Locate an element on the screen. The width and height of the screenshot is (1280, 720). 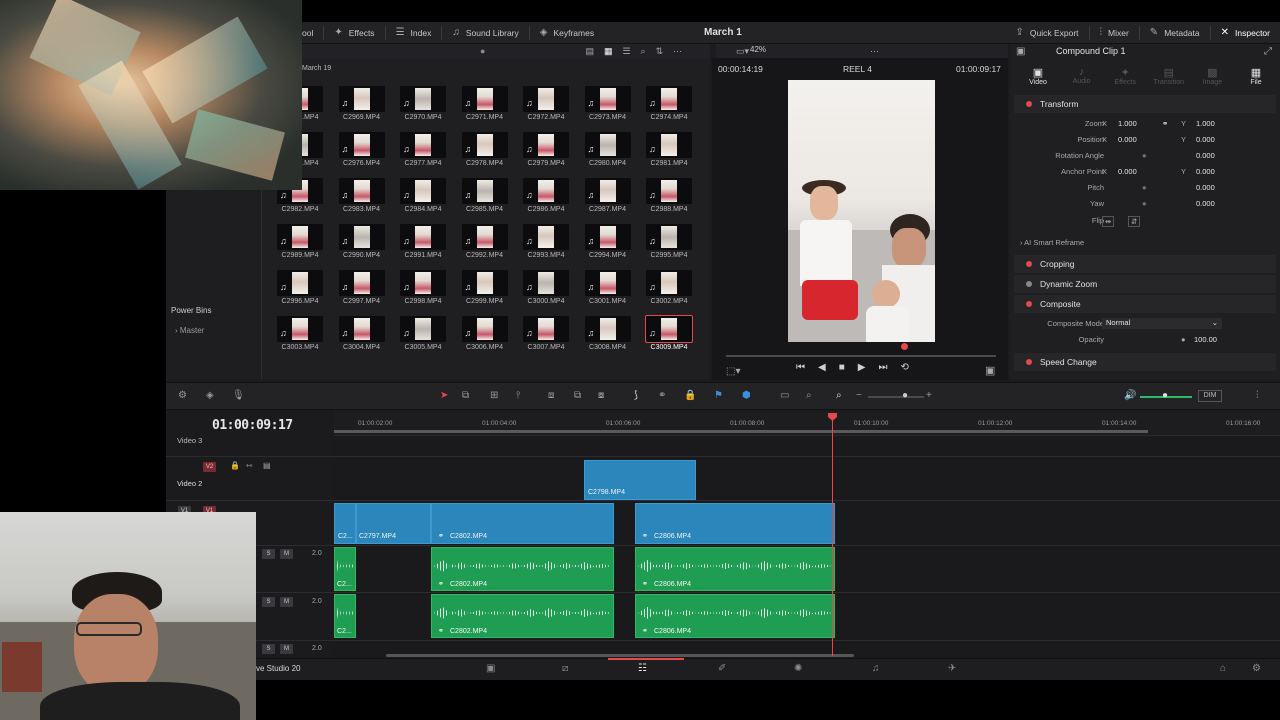
media-clip: ♫ C2985.MP4 is located at coordinates (485, 197).